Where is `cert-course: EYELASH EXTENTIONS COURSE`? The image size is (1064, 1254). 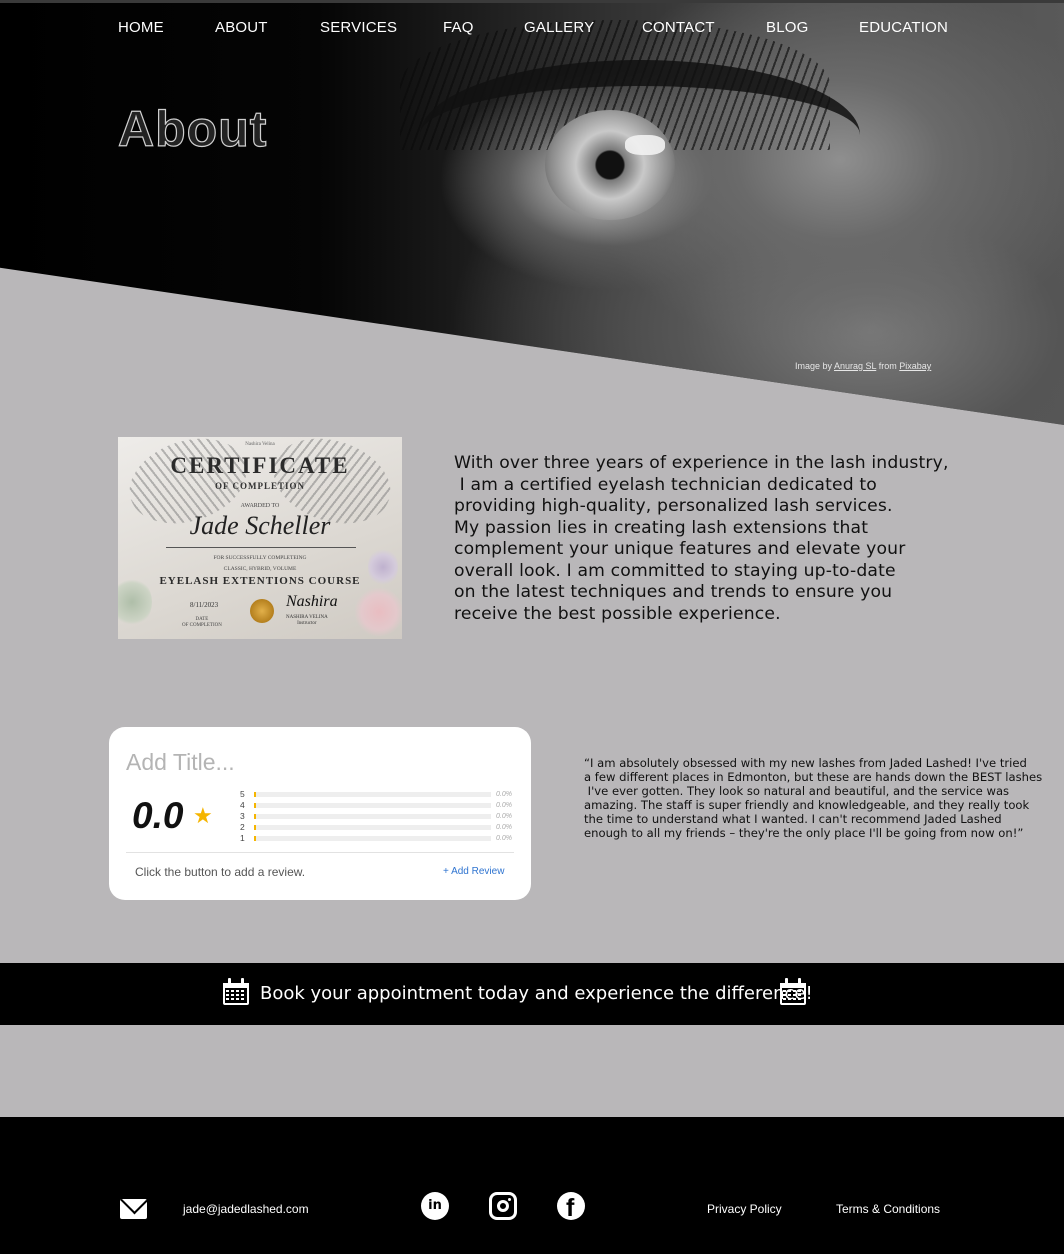
cert-course: EYELASH EXTENTIONS COURSE is located at coordinates (260, 581).